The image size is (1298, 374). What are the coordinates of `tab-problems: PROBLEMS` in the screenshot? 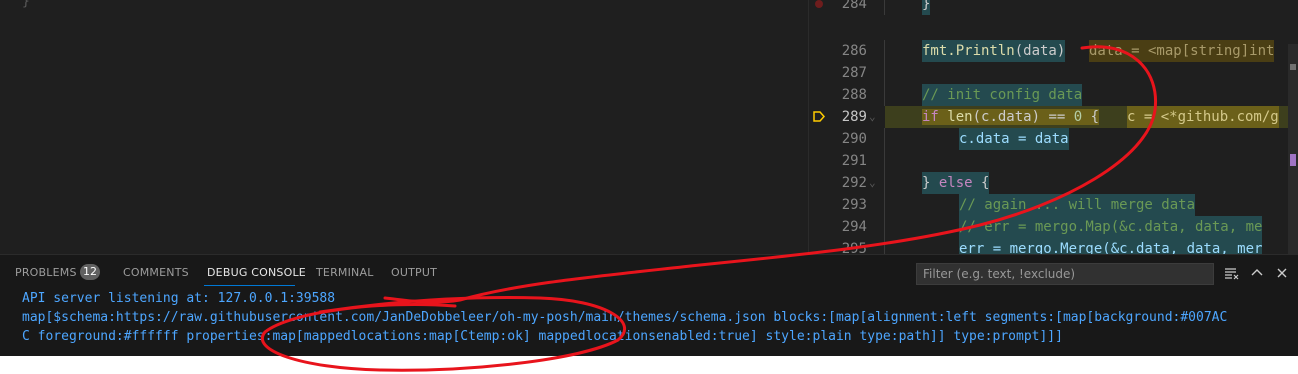 It's located at (46, 272).